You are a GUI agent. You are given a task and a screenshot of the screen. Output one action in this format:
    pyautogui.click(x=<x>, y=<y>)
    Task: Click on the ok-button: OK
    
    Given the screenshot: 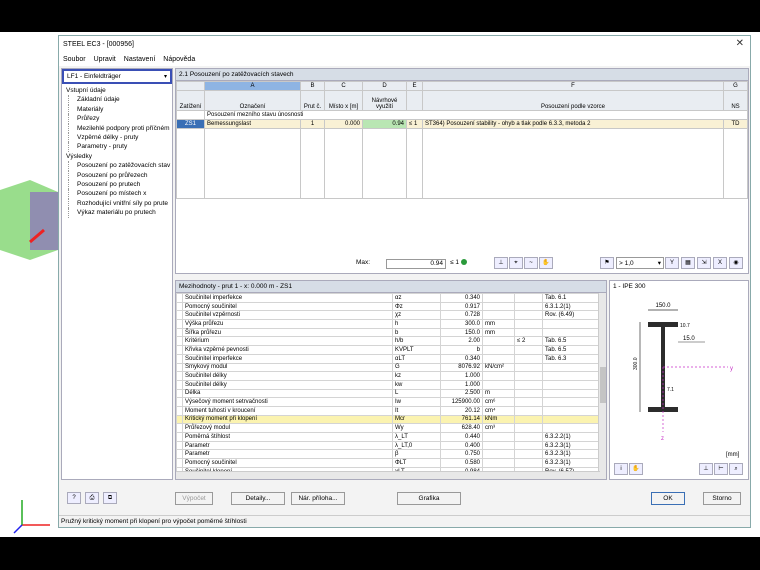 What is the action you would take?
    pyautogui.click(x=668, y=498)
    